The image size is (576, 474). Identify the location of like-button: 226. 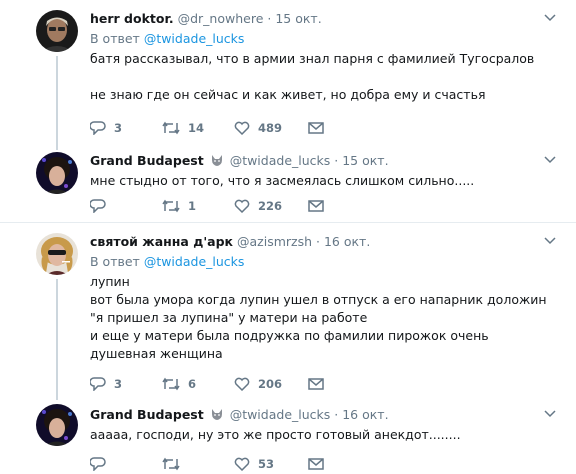
(258, 206).